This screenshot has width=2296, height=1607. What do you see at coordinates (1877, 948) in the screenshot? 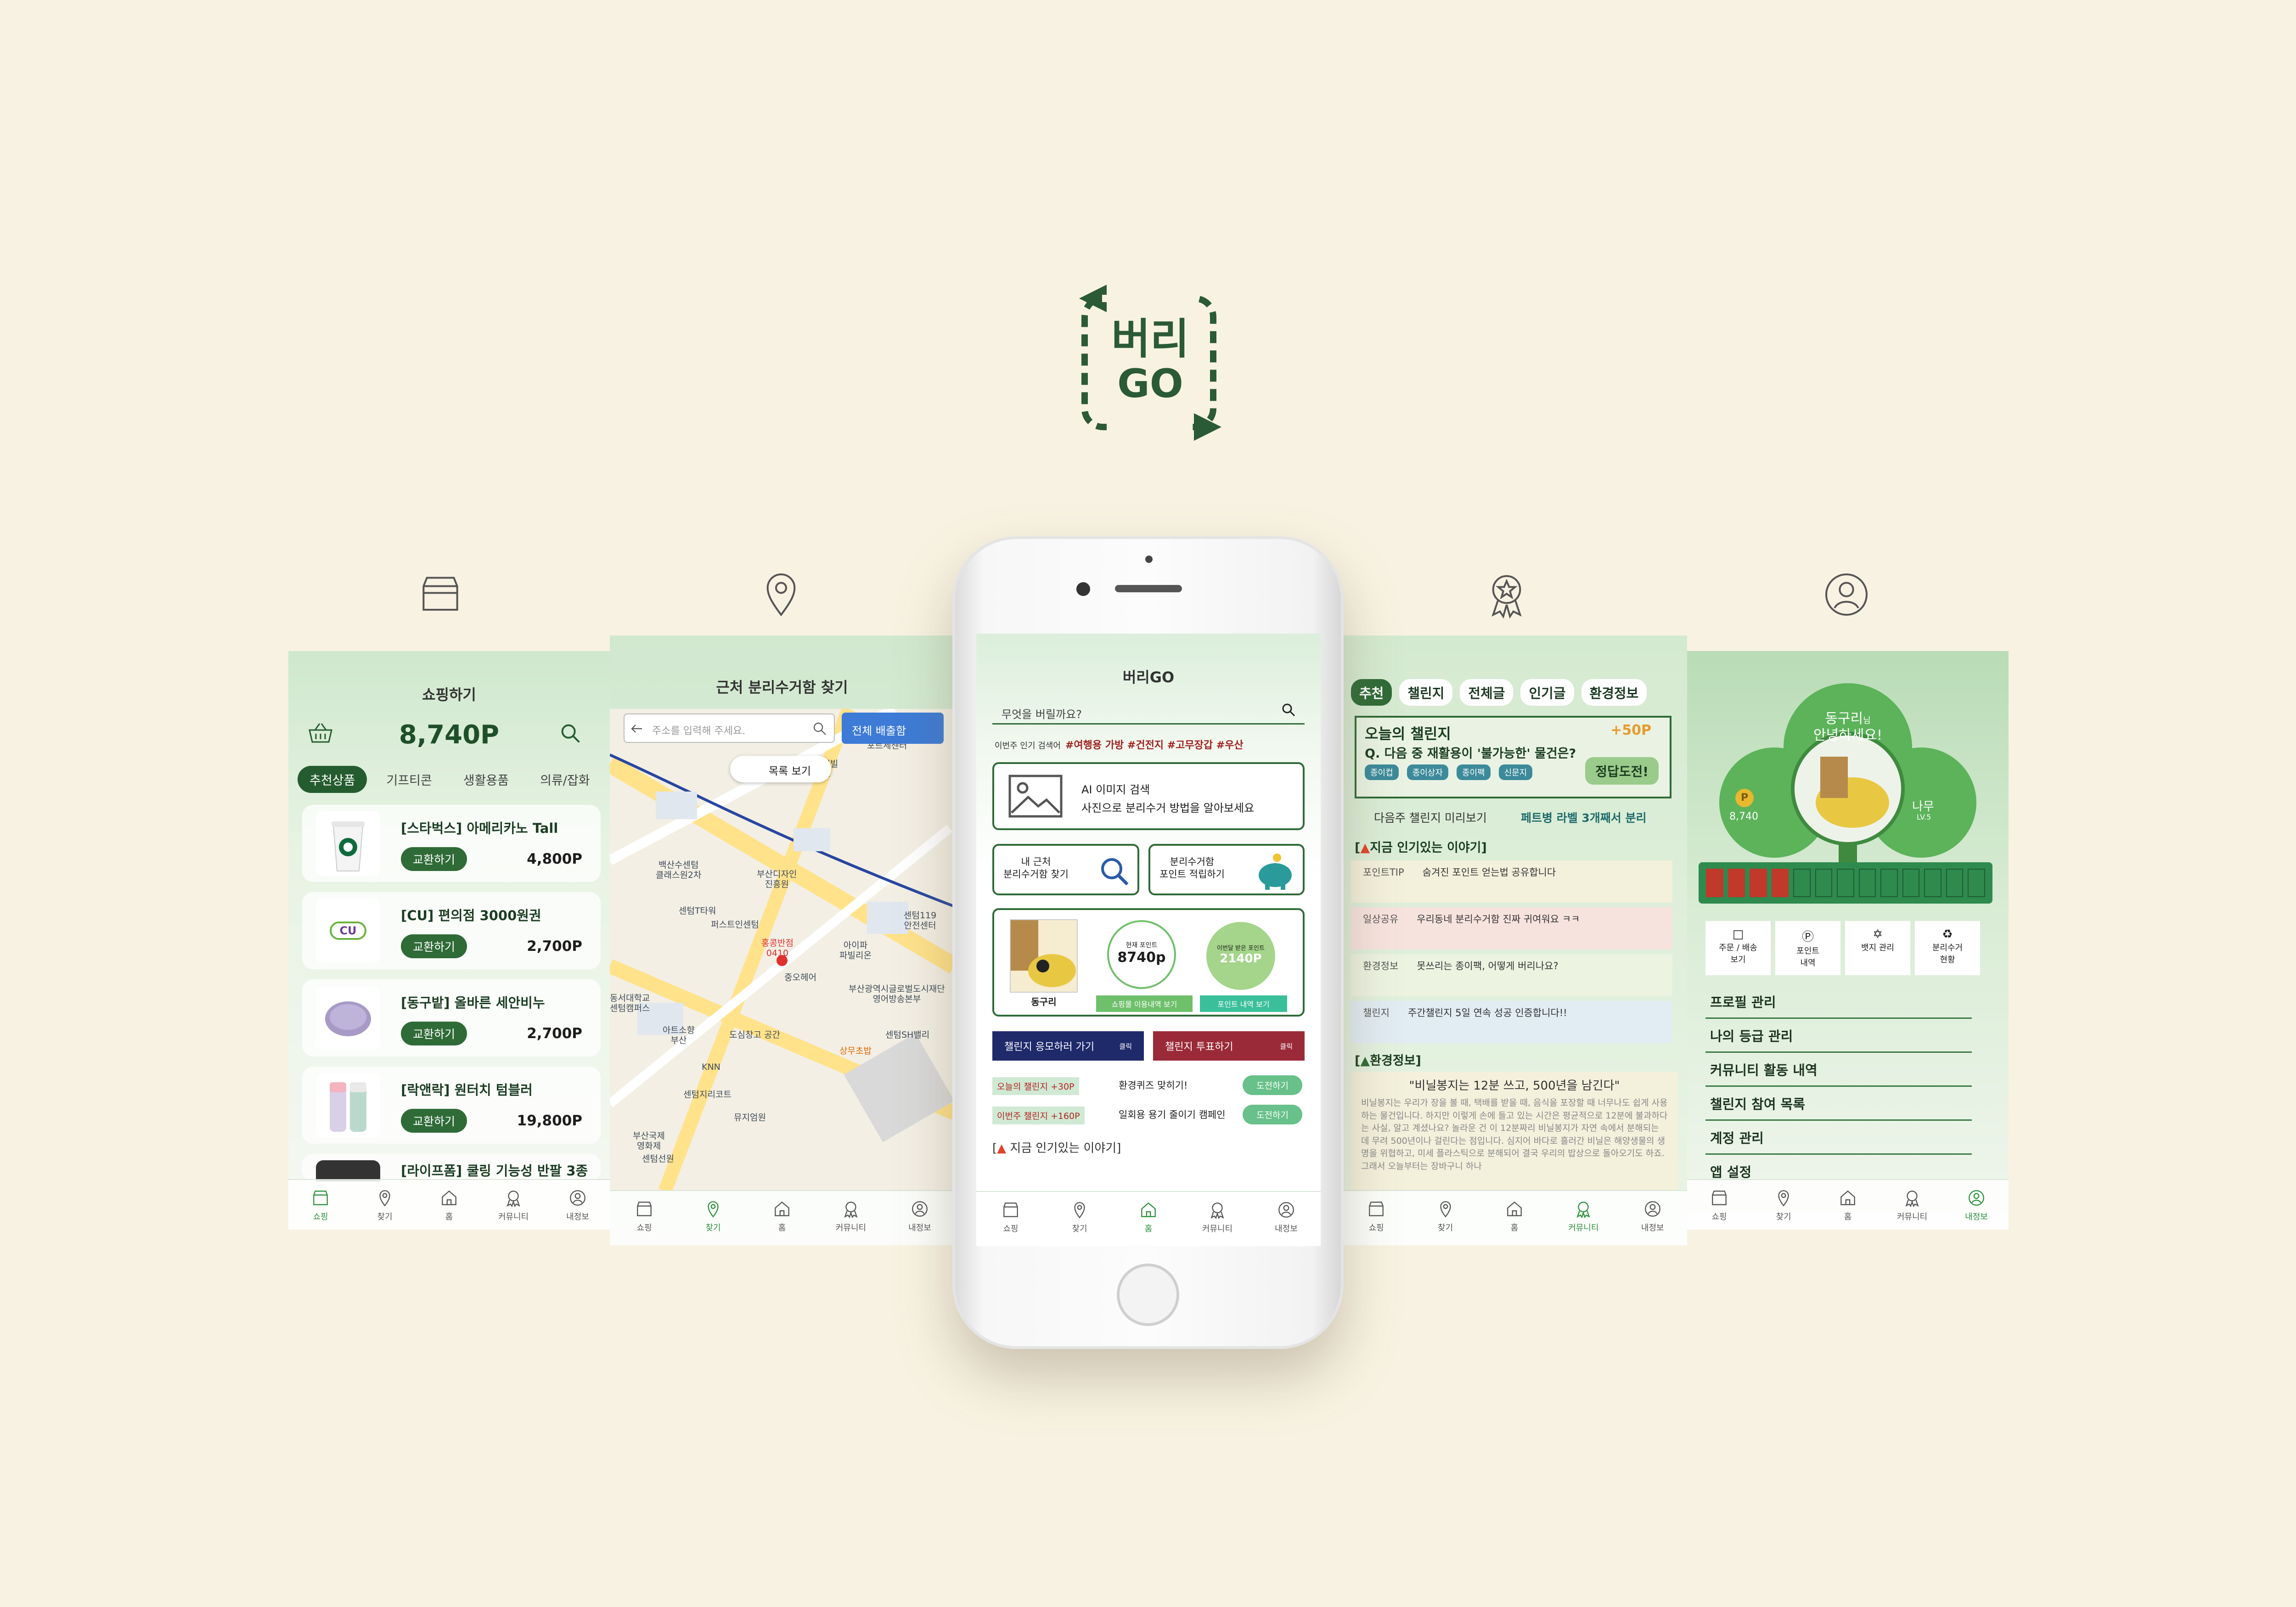
I see `quick-badges: ✡ 뱃지 관리` at bounding box center [1877, 948].